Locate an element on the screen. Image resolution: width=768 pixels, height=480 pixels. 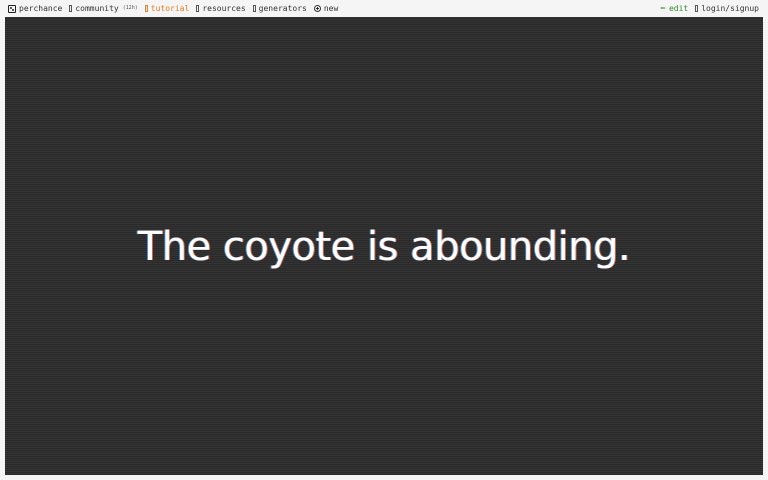
nav-new: new is located at coordinates (326, 8).